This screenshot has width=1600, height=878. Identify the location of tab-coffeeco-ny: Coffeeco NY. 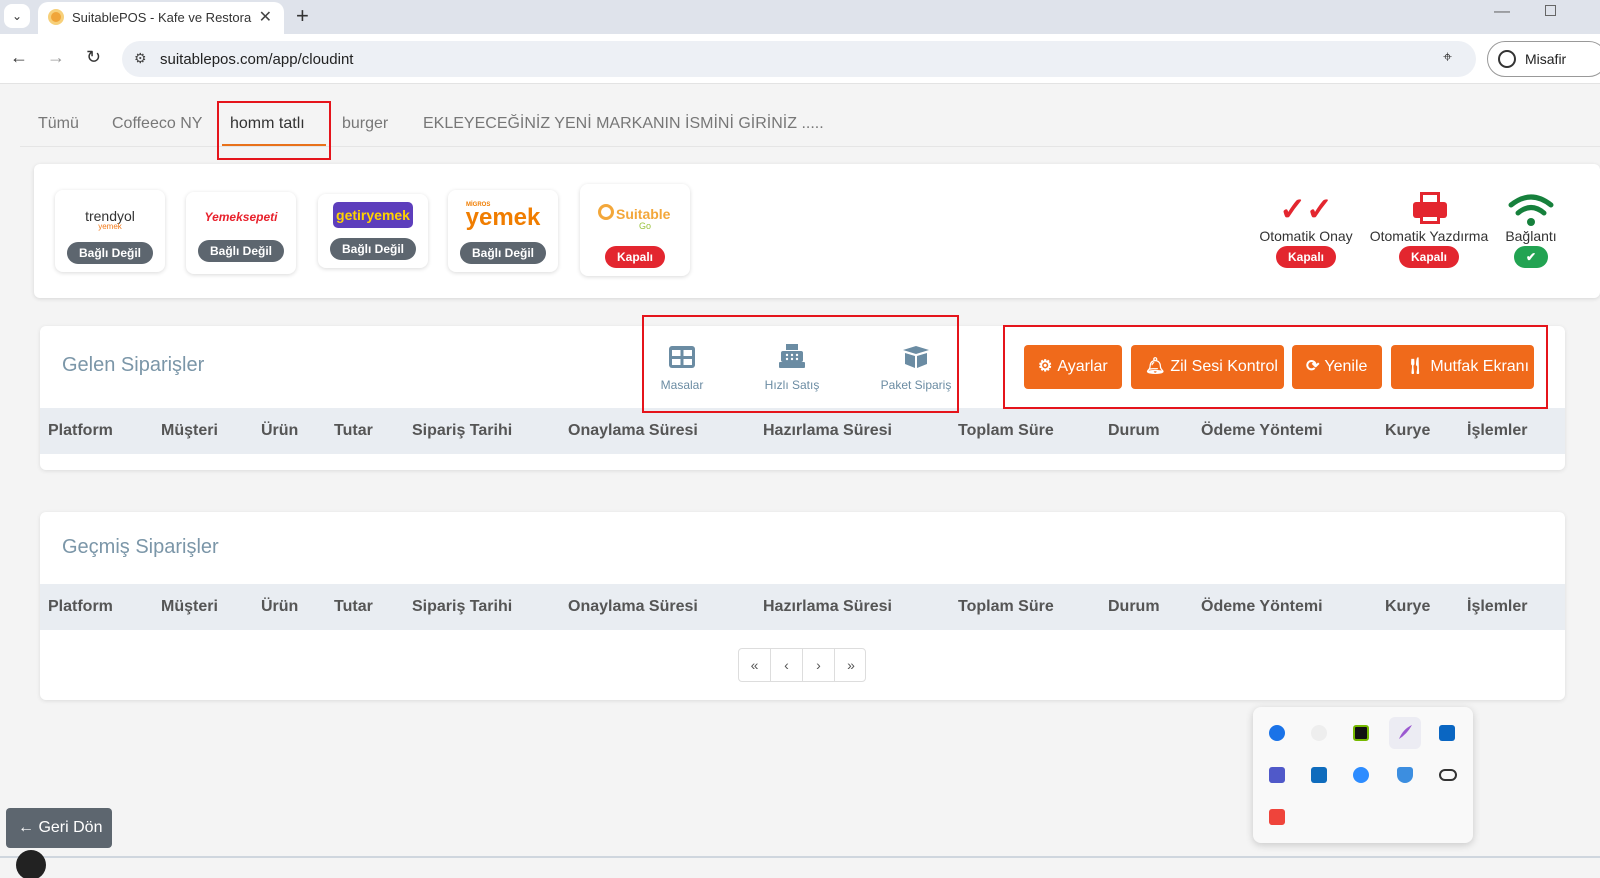
(157, 124).